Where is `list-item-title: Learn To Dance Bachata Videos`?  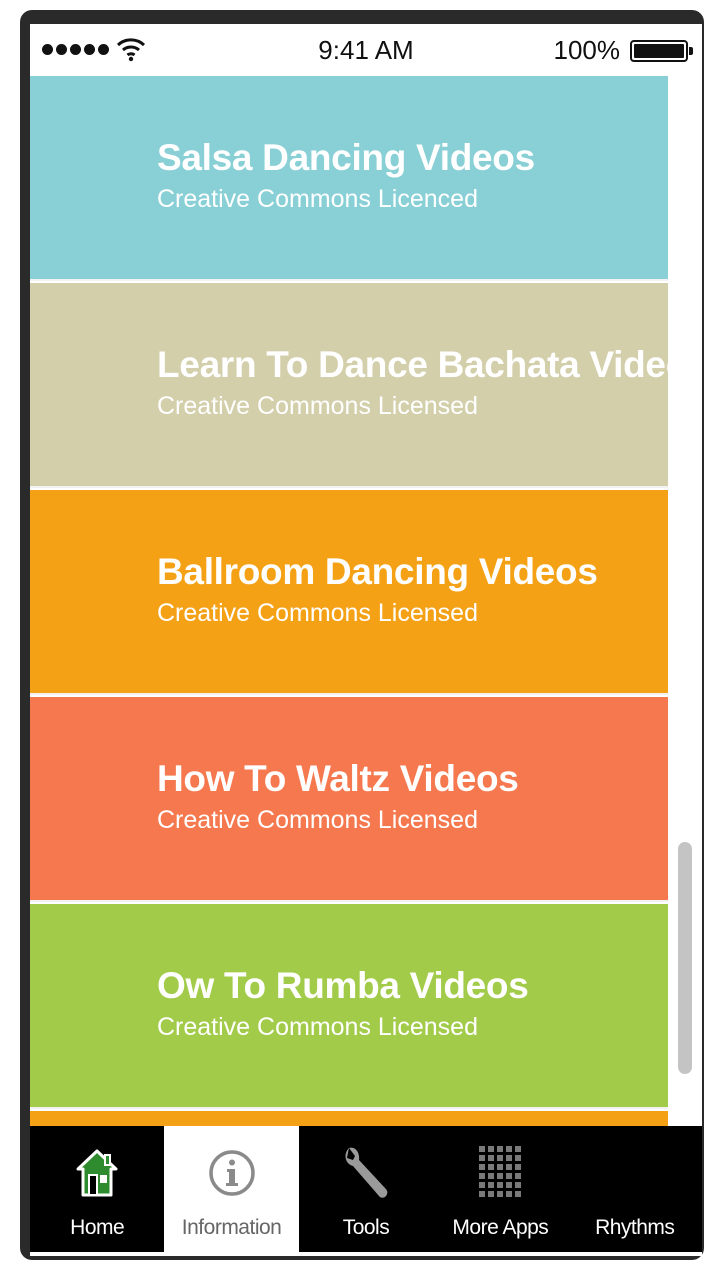 list-item-title: Learn To Dance Bachata Videos is located at coordinates (412, 364).